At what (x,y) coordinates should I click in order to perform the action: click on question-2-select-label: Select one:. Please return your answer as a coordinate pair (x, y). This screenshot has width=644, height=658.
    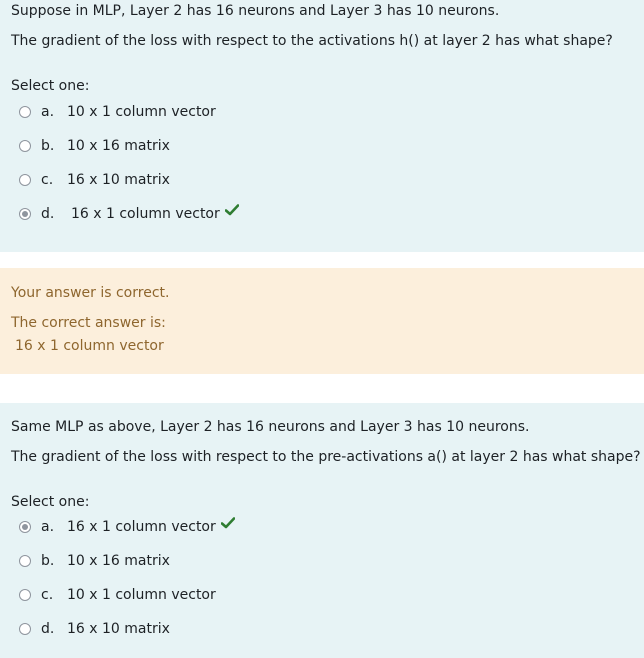
    Looking at the image, I should click on (50, 502).